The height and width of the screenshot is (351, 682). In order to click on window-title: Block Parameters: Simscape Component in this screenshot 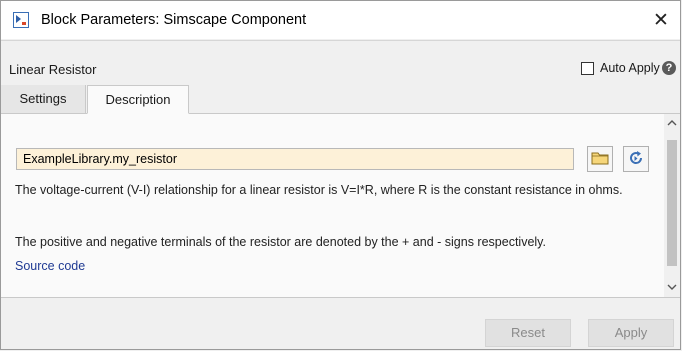, I will do `click(174, 20)`.